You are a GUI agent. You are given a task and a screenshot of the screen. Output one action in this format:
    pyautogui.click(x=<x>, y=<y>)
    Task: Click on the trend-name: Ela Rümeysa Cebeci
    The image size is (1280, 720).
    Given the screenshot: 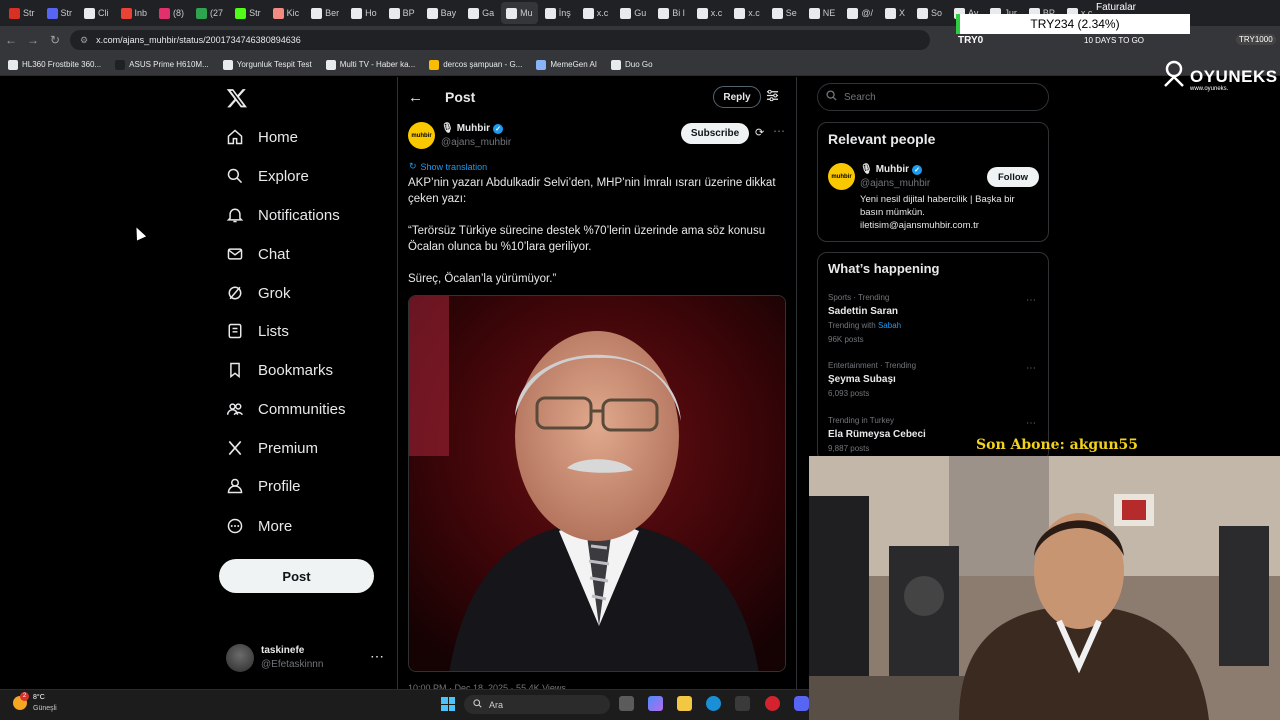 What is the action you would take?
    pyautogui.click(x=877, y=434)
    